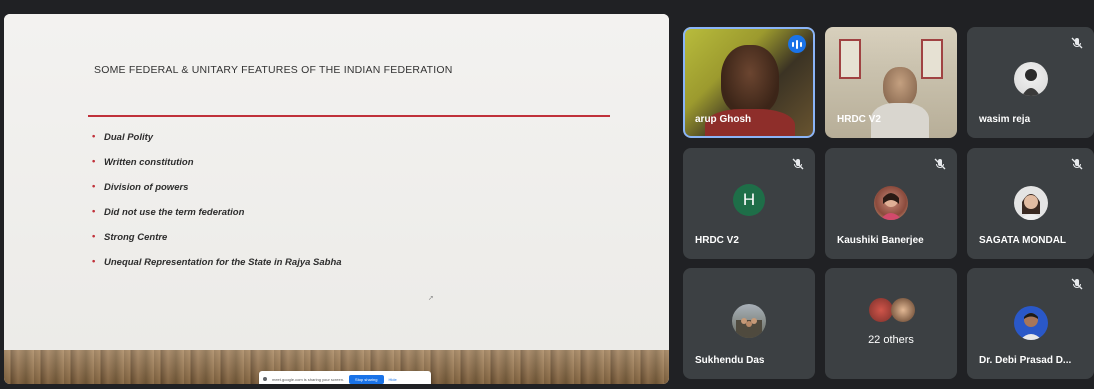 Image resolution: width=1094 pixels, height=389 pixels. Describe the element at coordinates (891, 323) in the screenshot. I see `participant-tile: 22 others` at that location.